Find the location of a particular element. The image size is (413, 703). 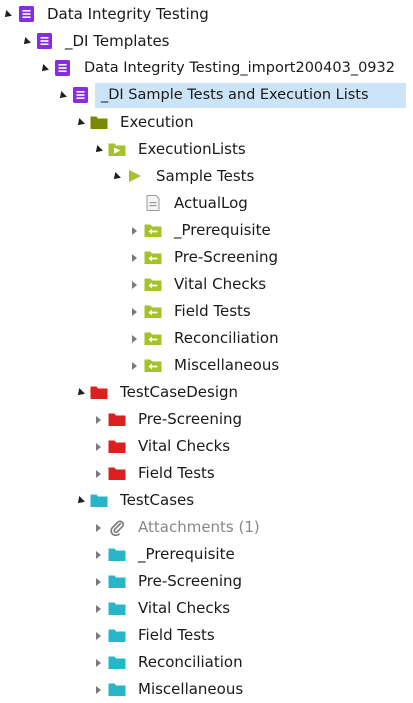

tree-node: Data Integrity Testing_import200403_0932 is located at coordinates (206, 68).